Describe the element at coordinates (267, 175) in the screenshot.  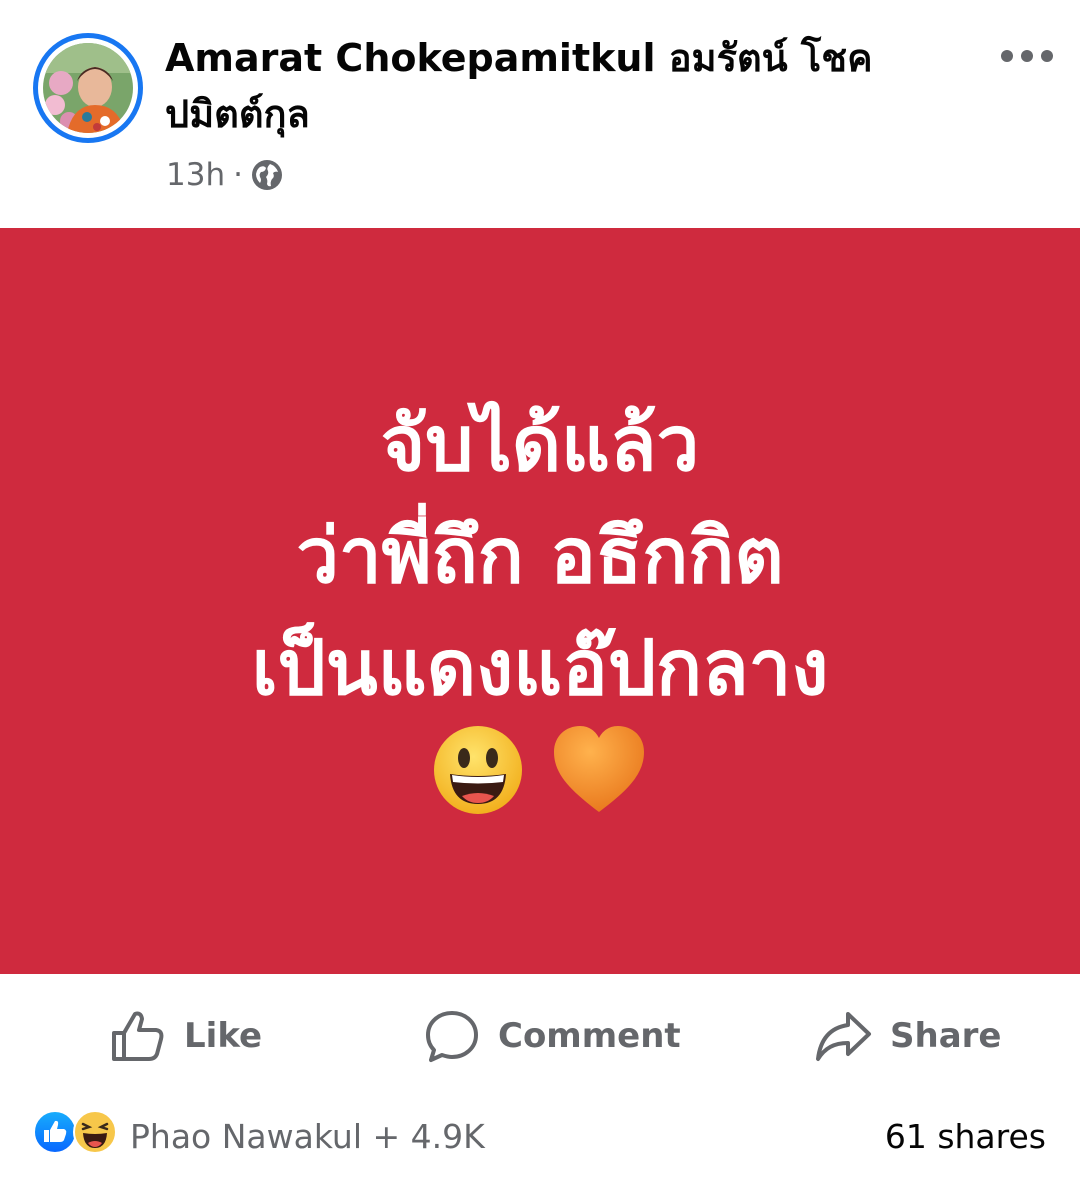
I see `globe-icon` at that location.